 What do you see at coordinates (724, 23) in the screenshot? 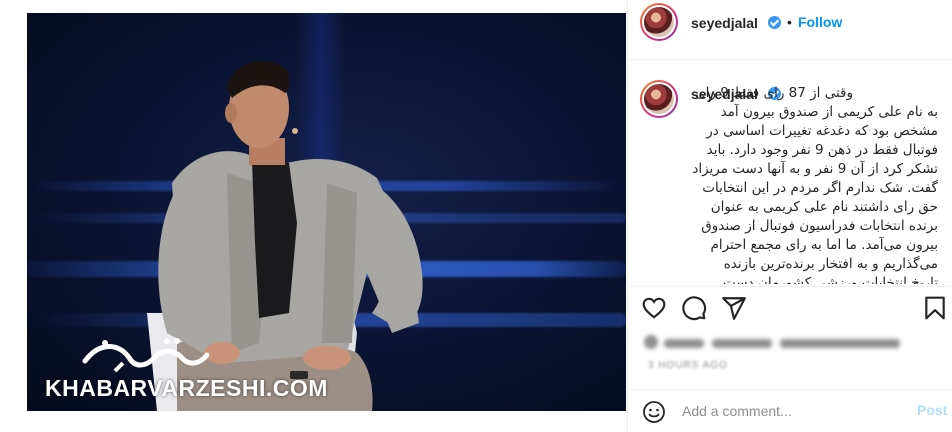
I see `username-link: seyedjalal` at bounding box center [724, 23].